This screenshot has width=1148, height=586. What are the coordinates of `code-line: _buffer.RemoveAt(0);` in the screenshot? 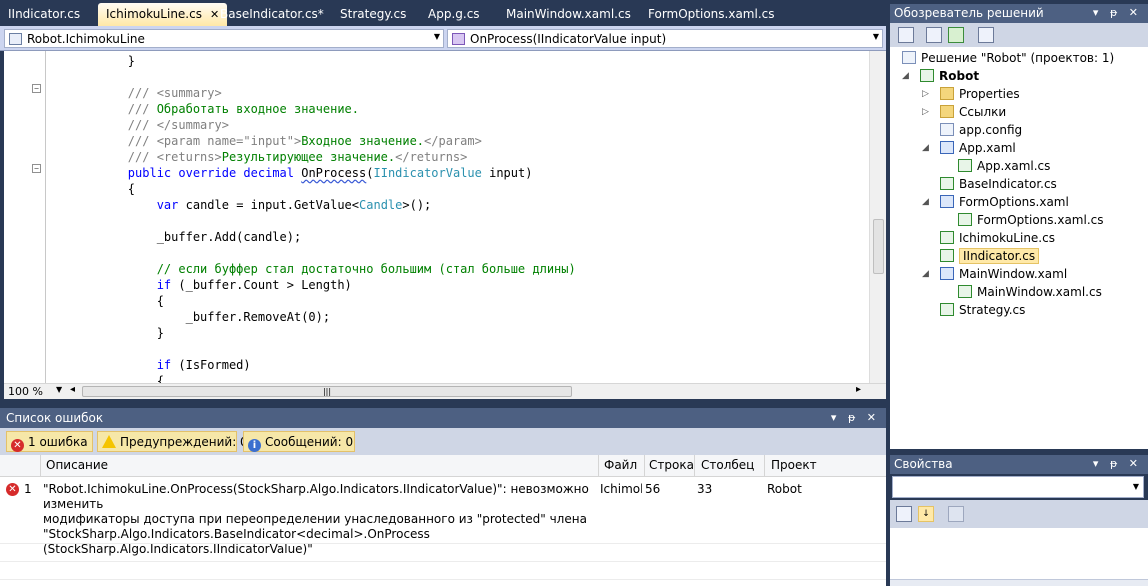 It's located at (200, 317).